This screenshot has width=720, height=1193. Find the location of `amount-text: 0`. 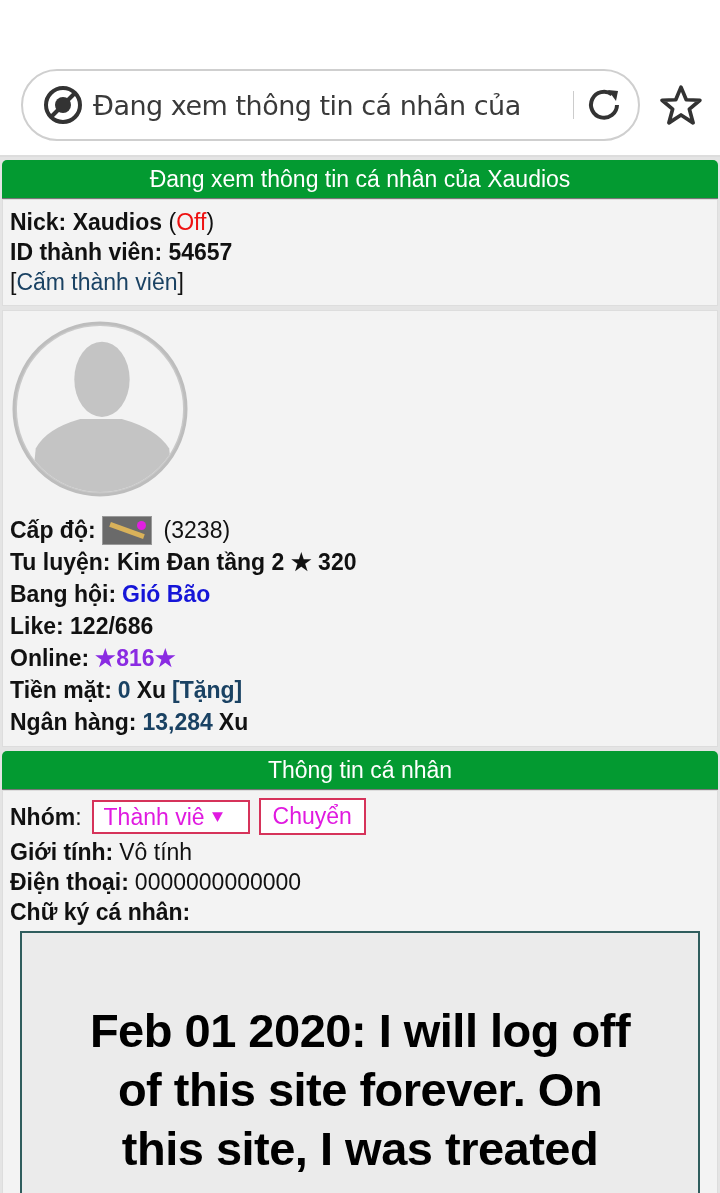

amount-text: 0 is located at coordinates (124, 690).